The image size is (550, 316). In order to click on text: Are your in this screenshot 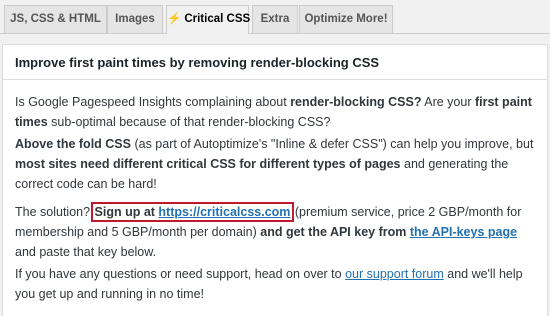, I will do `click(448, 102)`.